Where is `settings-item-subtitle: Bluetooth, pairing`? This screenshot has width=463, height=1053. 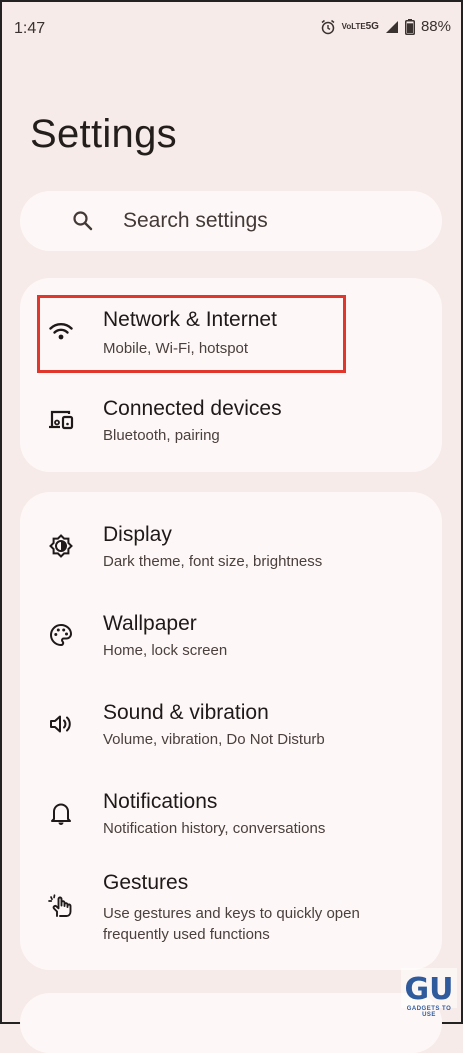
settings-item-subtitle: Bluetooth, pairing is located at coordinates (161, 435).